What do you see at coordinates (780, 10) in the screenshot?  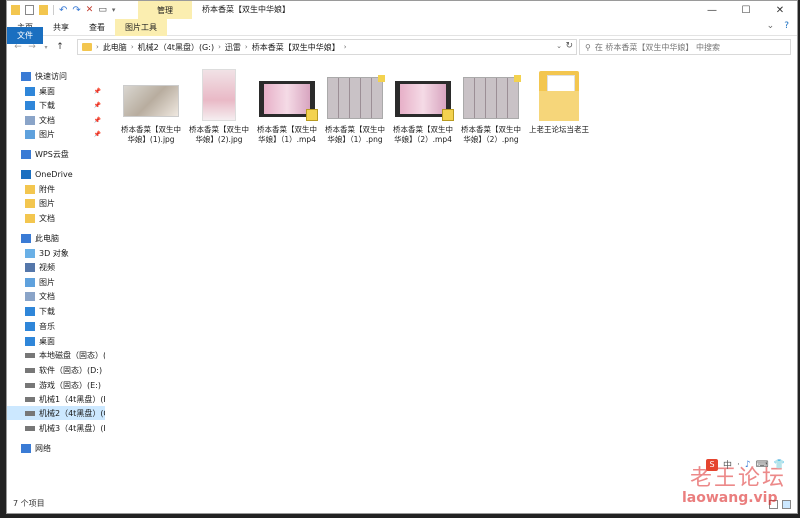 I see `close-button: ✕` at bounding box center [780, 10].